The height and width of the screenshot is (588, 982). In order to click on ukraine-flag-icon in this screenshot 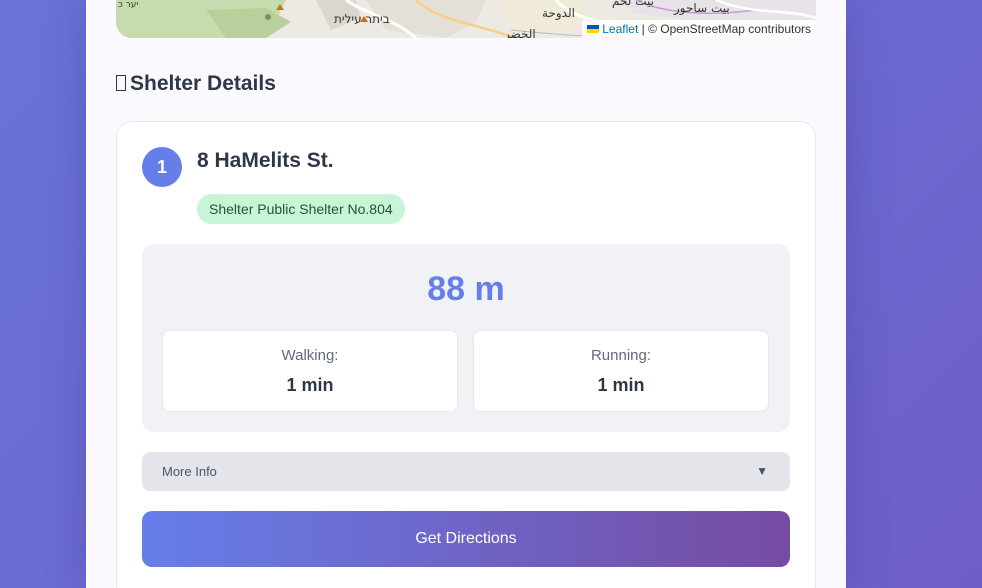, I will do `click(593, 29)`.